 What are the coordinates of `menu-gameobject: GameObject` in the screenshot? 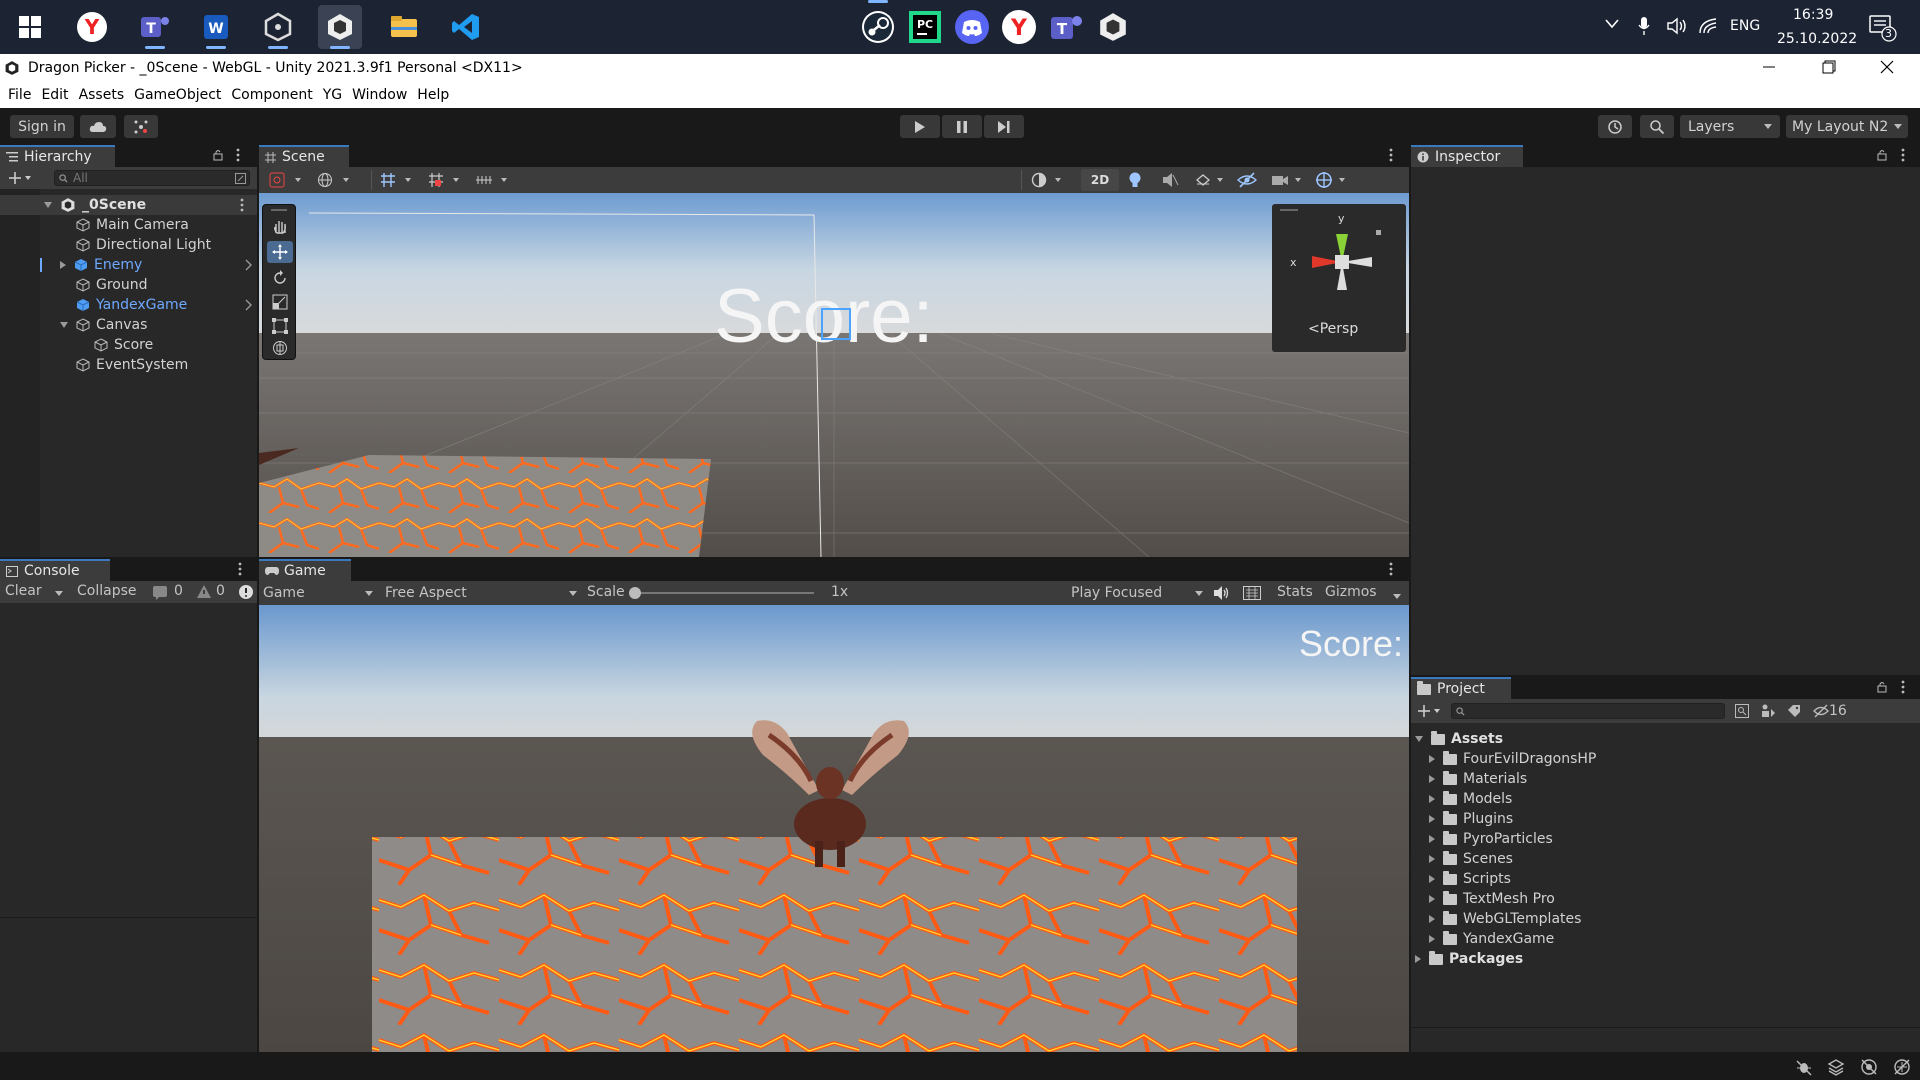 It's located at (177, 95).